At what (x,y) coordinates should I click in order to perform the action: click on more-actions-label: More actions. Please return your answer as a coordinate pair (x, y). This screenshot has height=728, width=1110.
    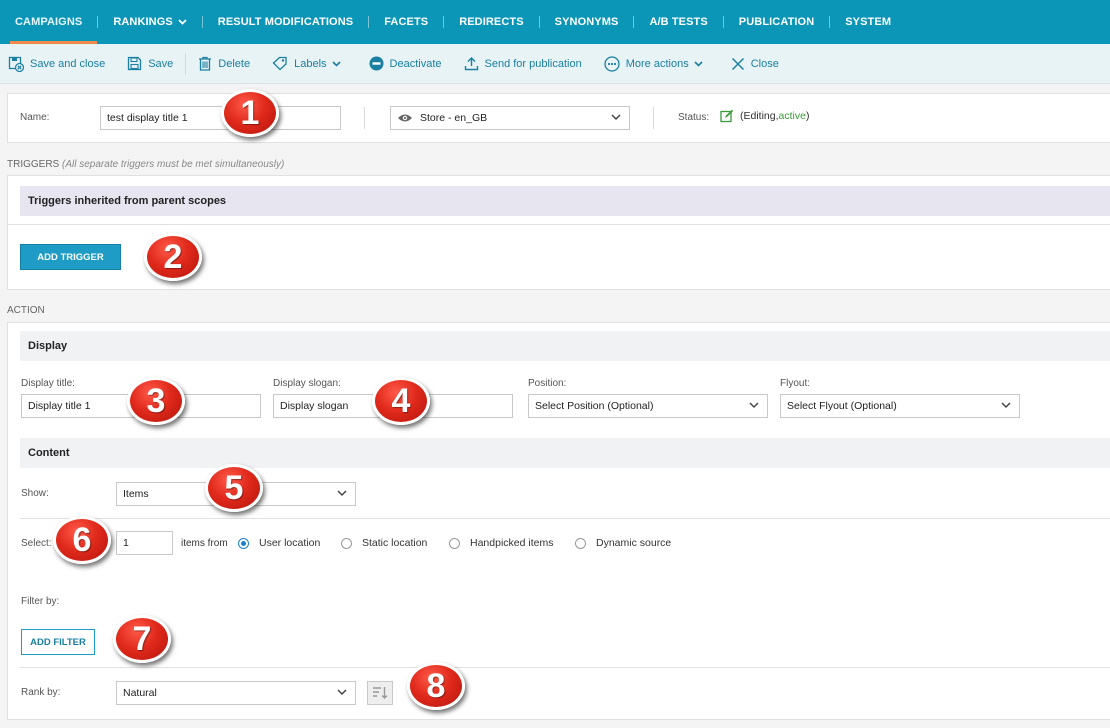
    Looking at the image, I should click on (657, 63).